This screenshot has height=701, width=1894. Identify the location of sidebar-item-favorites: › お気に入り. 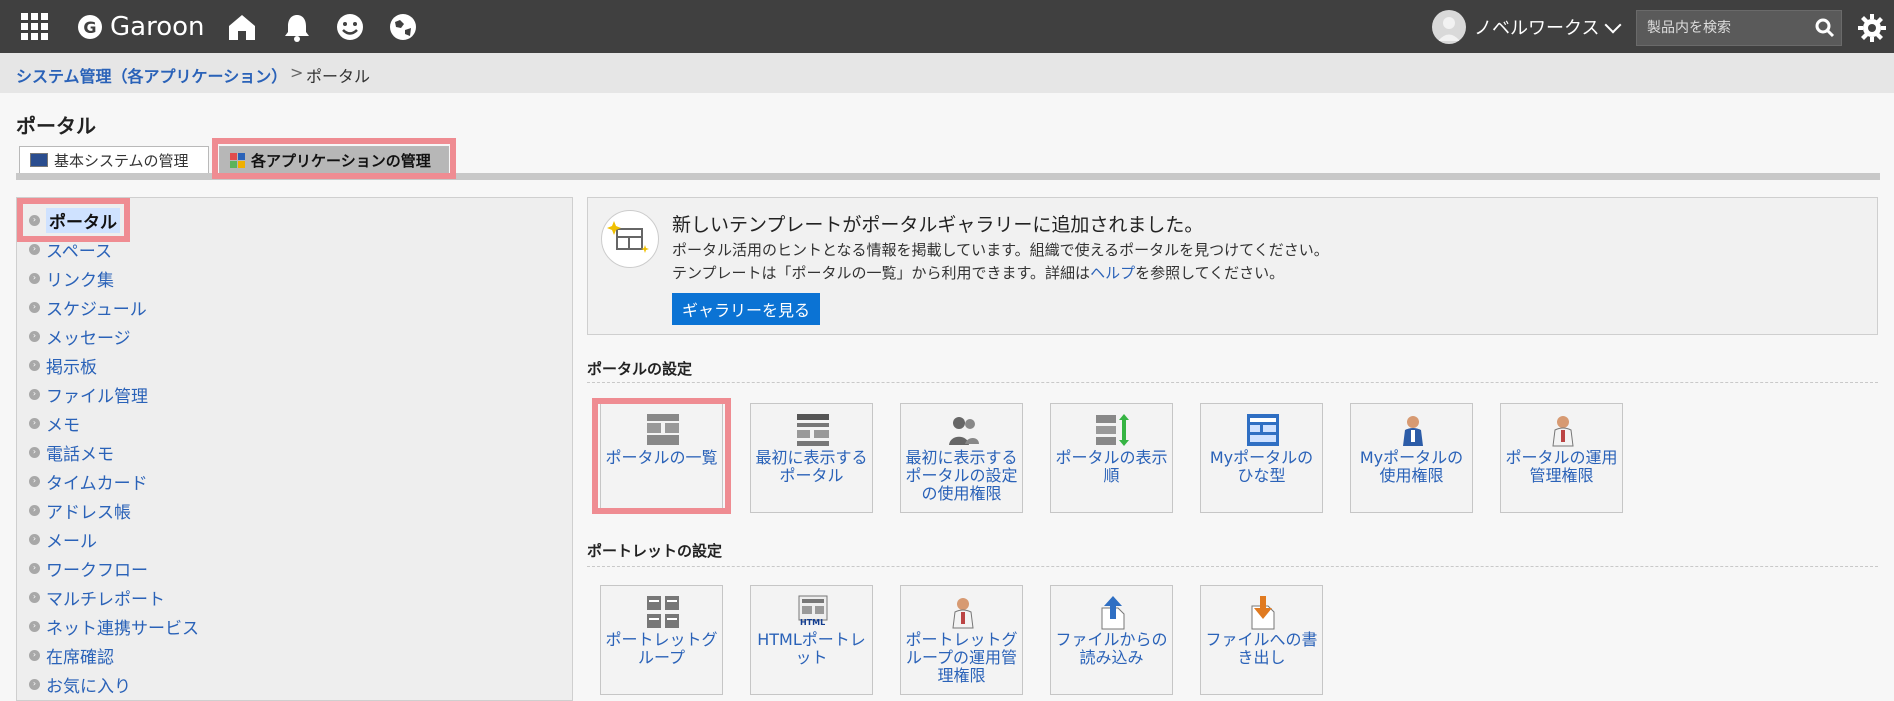
(80, 684).